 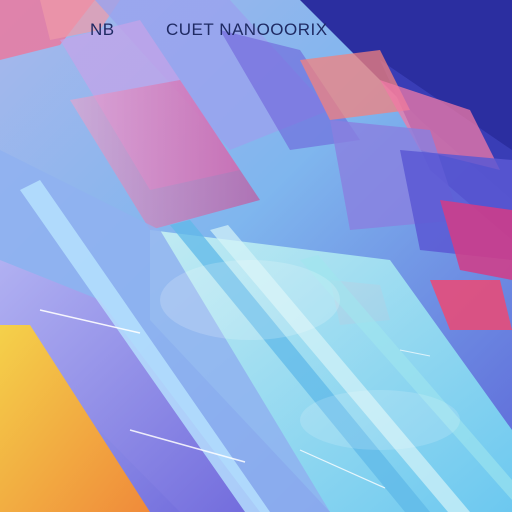 I want to click on caption-left: NB, so click(x=102, y=29).